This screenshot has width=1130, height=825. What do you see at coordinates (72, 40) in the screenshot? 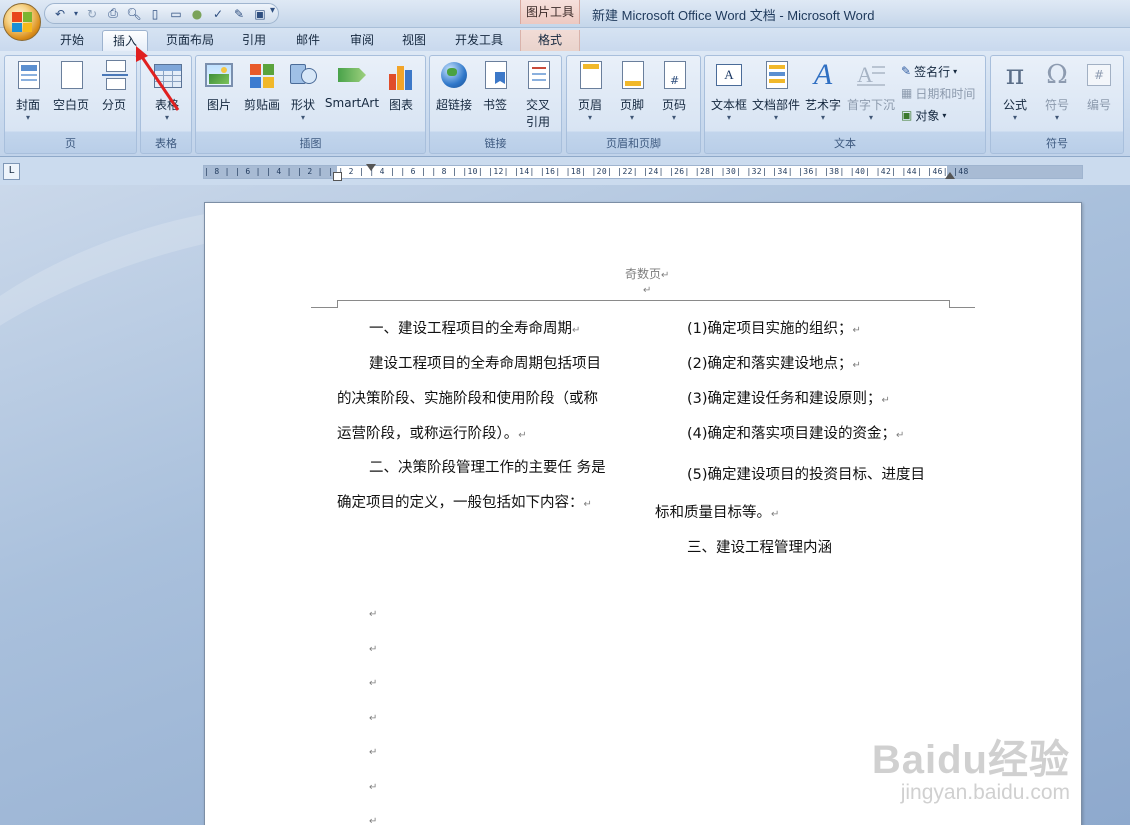
I see `tab-home: 开始` at bounding box center [72, 40].